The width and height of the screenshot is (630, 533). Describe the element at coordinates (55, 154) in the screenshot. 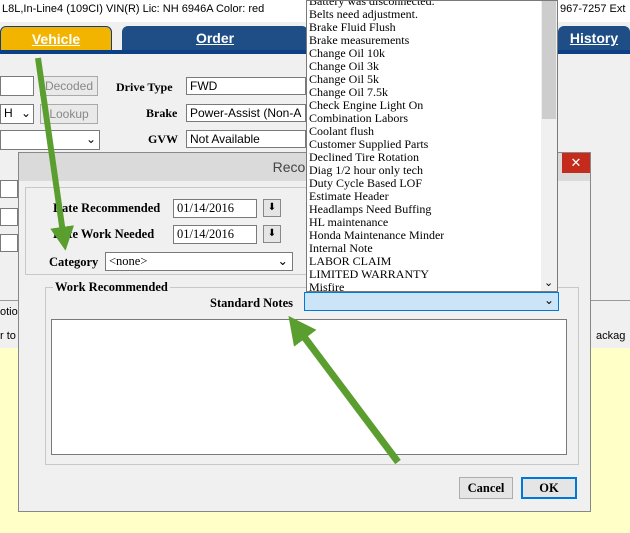

I see `arrow-to-category` at that location.